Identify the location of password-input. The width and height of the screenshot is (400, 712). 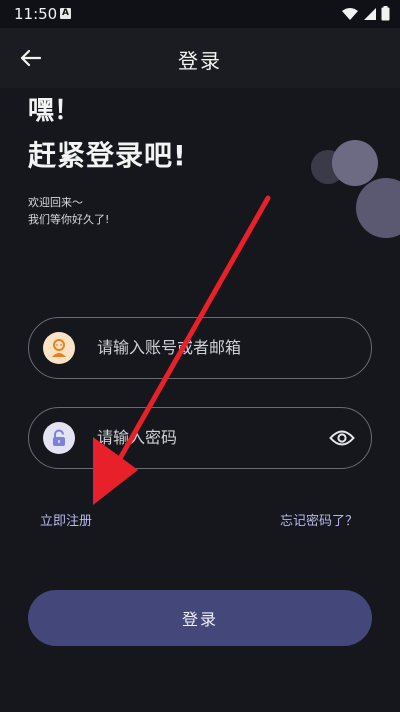
(212, 437).